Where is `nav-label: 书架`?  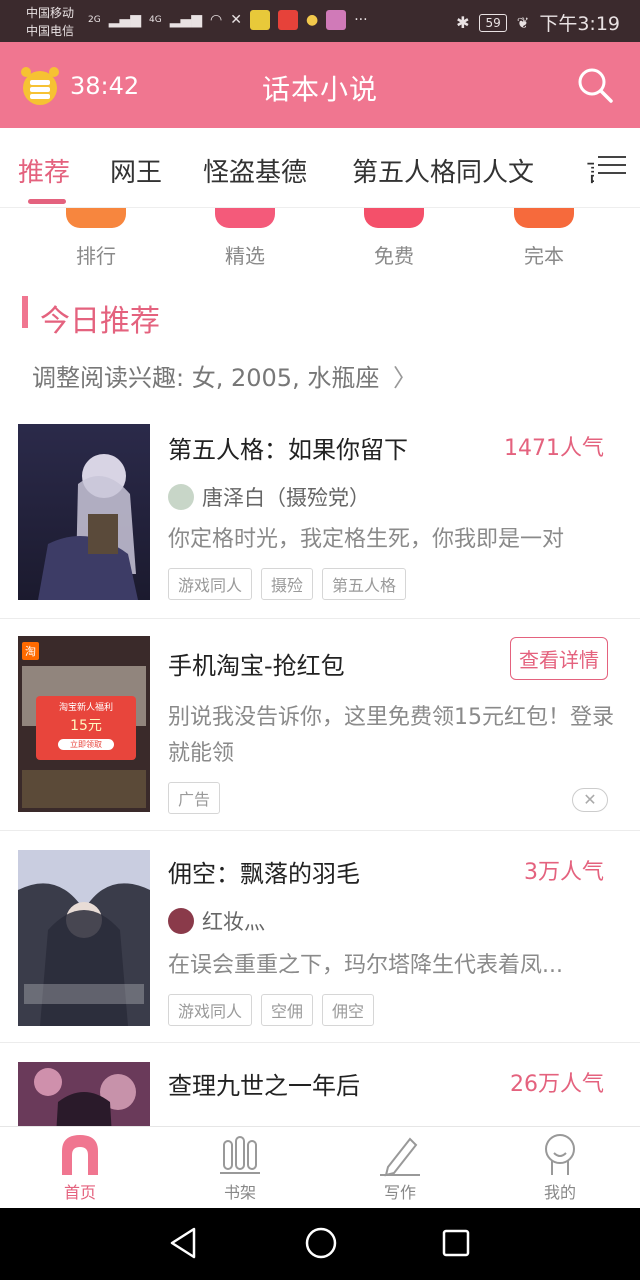
nav-label: 书架 is located at coordinates (239, 1192).